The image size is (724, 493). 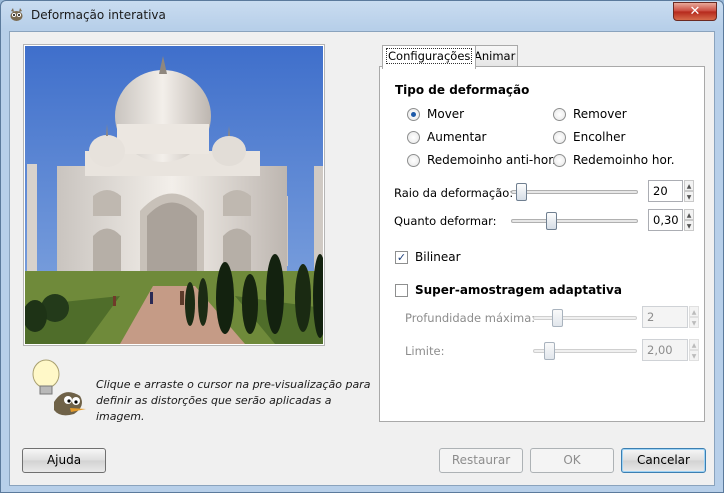 What do you see at coordinates (470, 318) in the screenshot?
I see `max-depth-label: Profundidade máxima:` at bounding box center [470, 318].